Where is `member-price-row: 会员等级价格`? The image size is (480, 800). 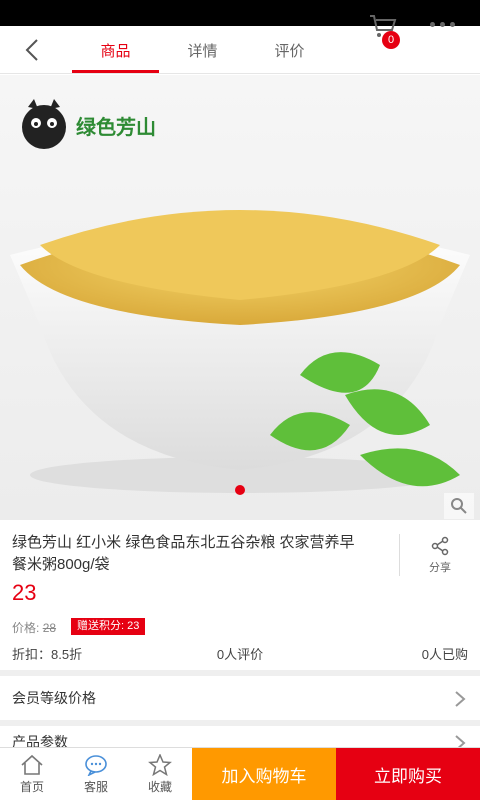
member-price-row: 会员等级价格 is located at coordinates (240, 698).